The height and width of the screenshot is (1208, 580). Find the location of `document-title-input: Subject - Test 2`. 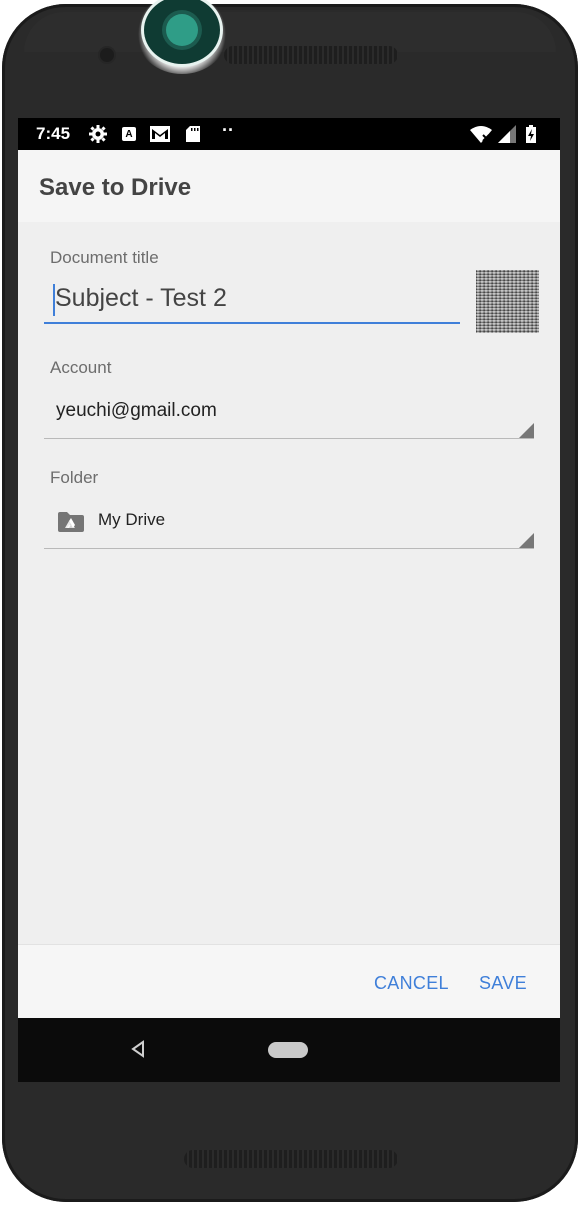

document-title-input: Subject - Test 2 is located at coordinates (252, 301).